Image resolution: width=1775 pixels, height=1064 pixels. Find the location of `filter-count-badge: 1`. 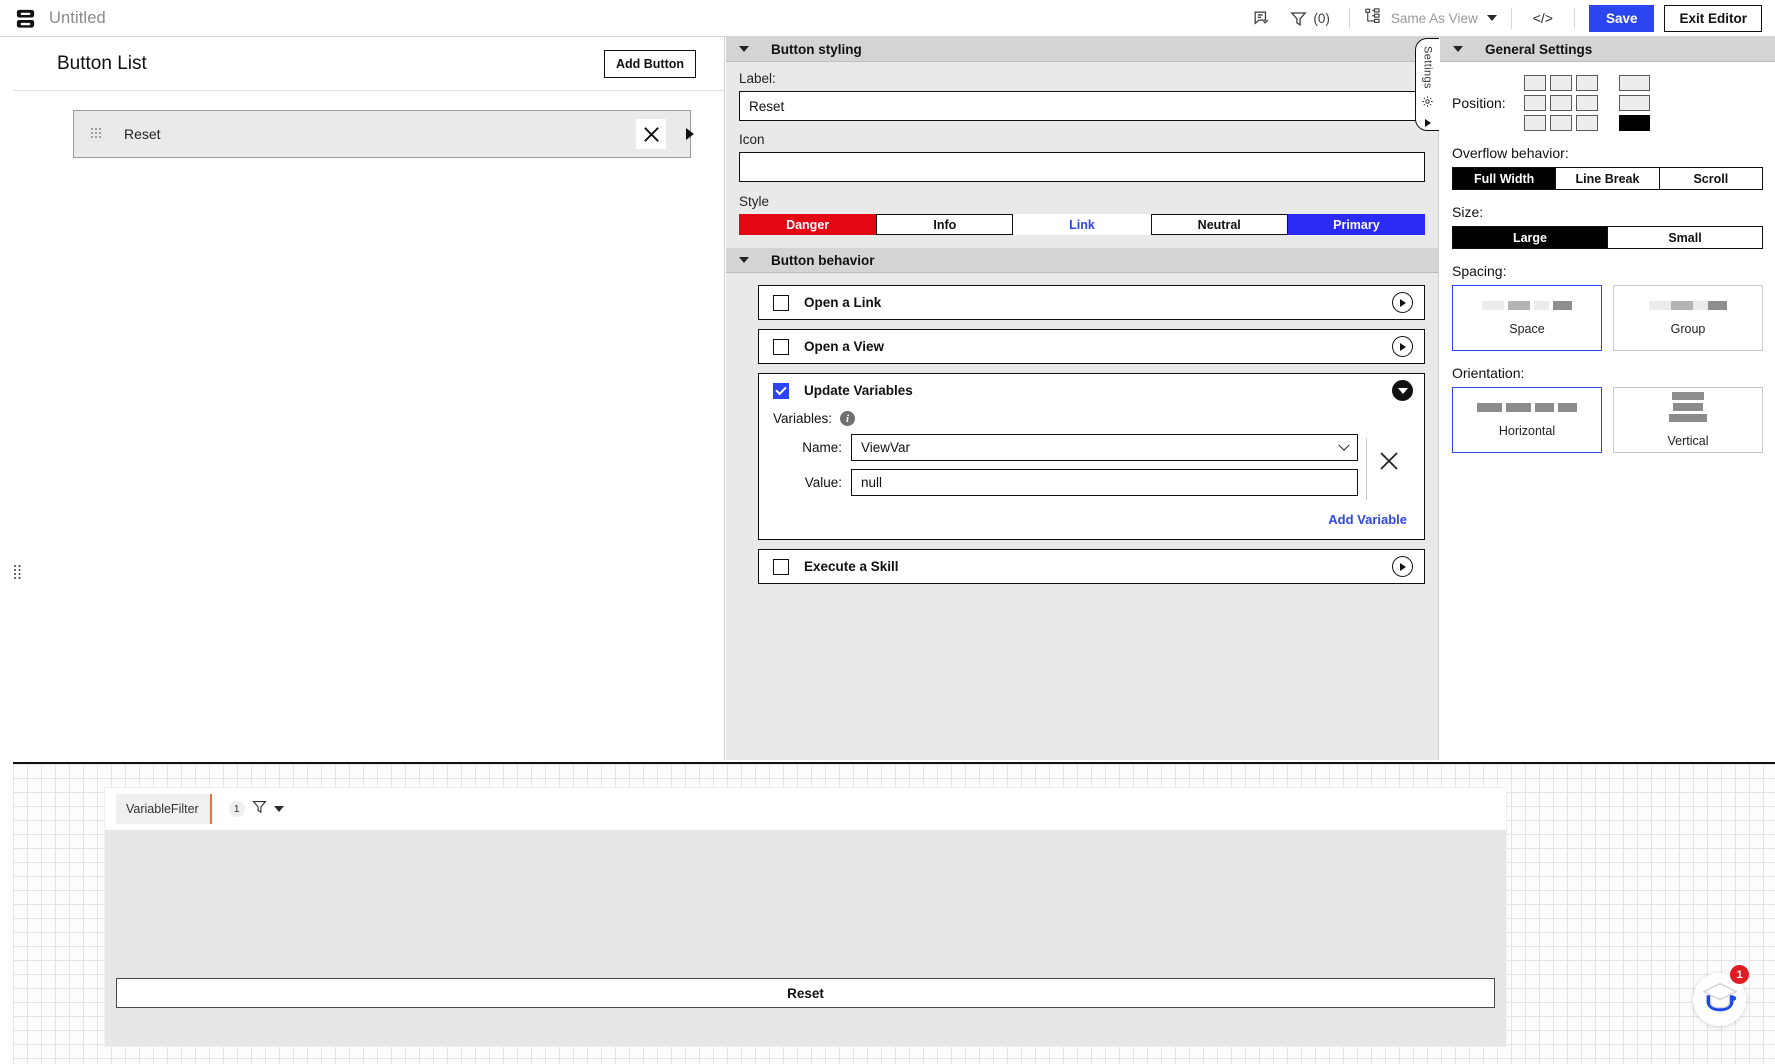

filter-count-badge: 1 is located at coordinates (236, 809).